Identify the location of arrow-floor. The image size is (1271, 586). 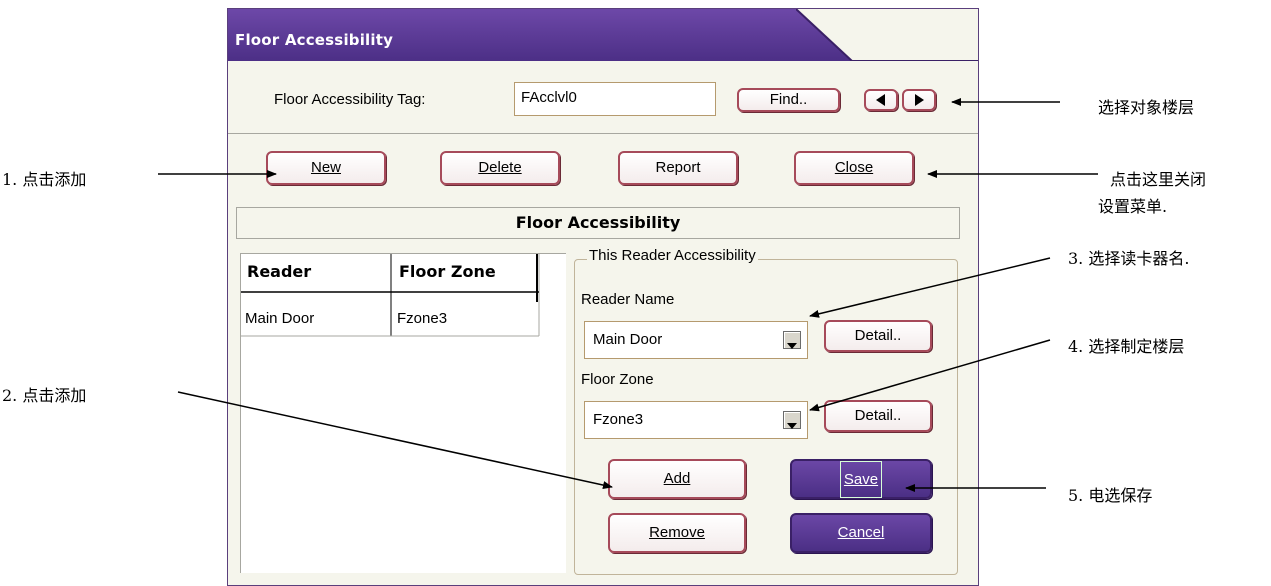
(930, 375).